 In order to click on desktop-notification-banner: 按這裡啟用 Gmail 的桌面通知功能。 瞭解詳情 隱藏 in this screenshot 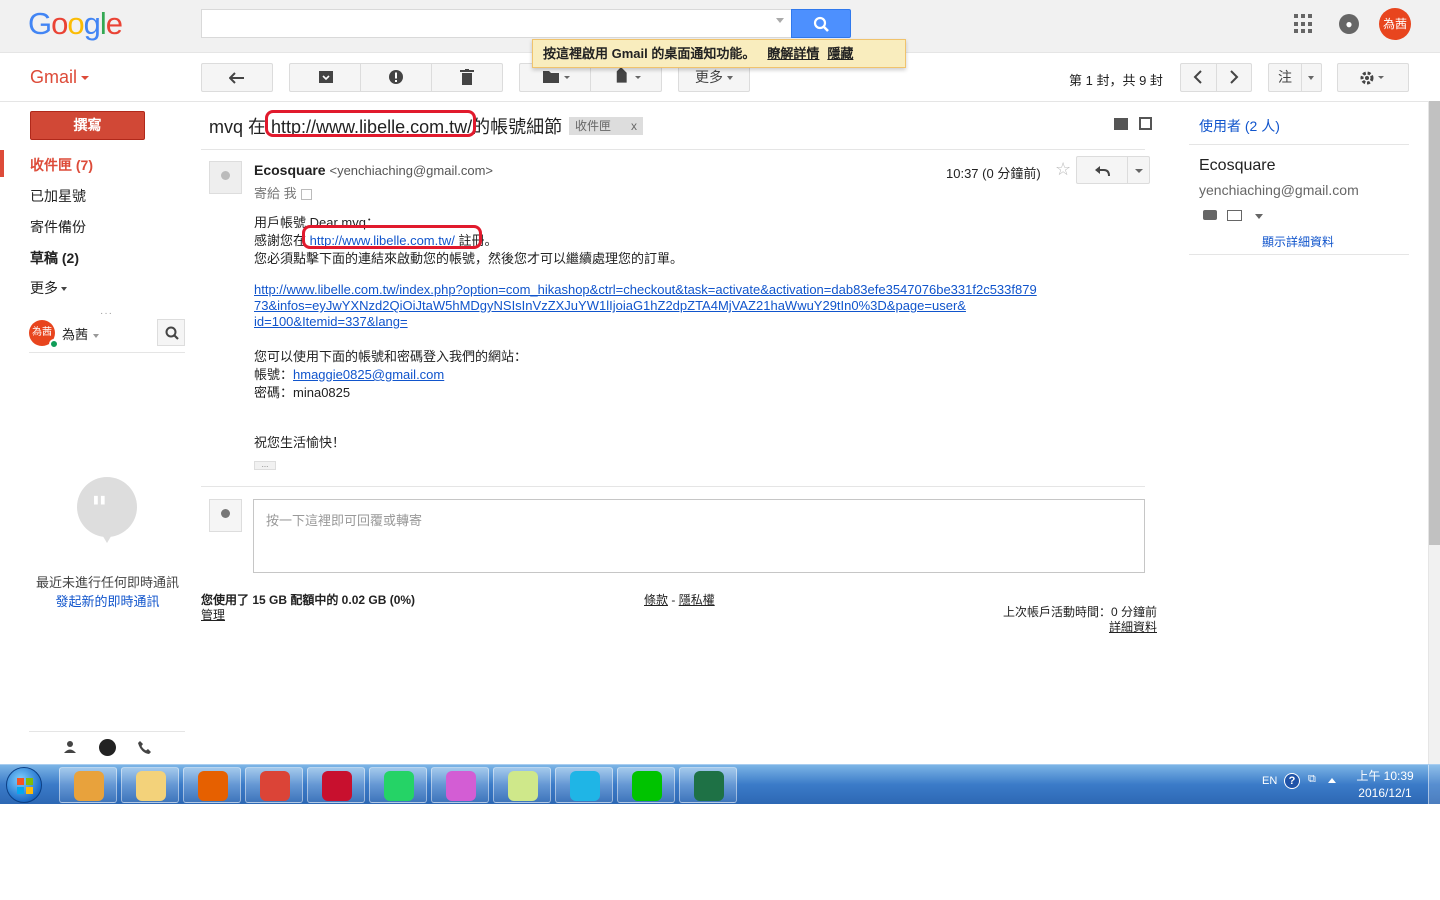, I will do `click(719, 53)`.